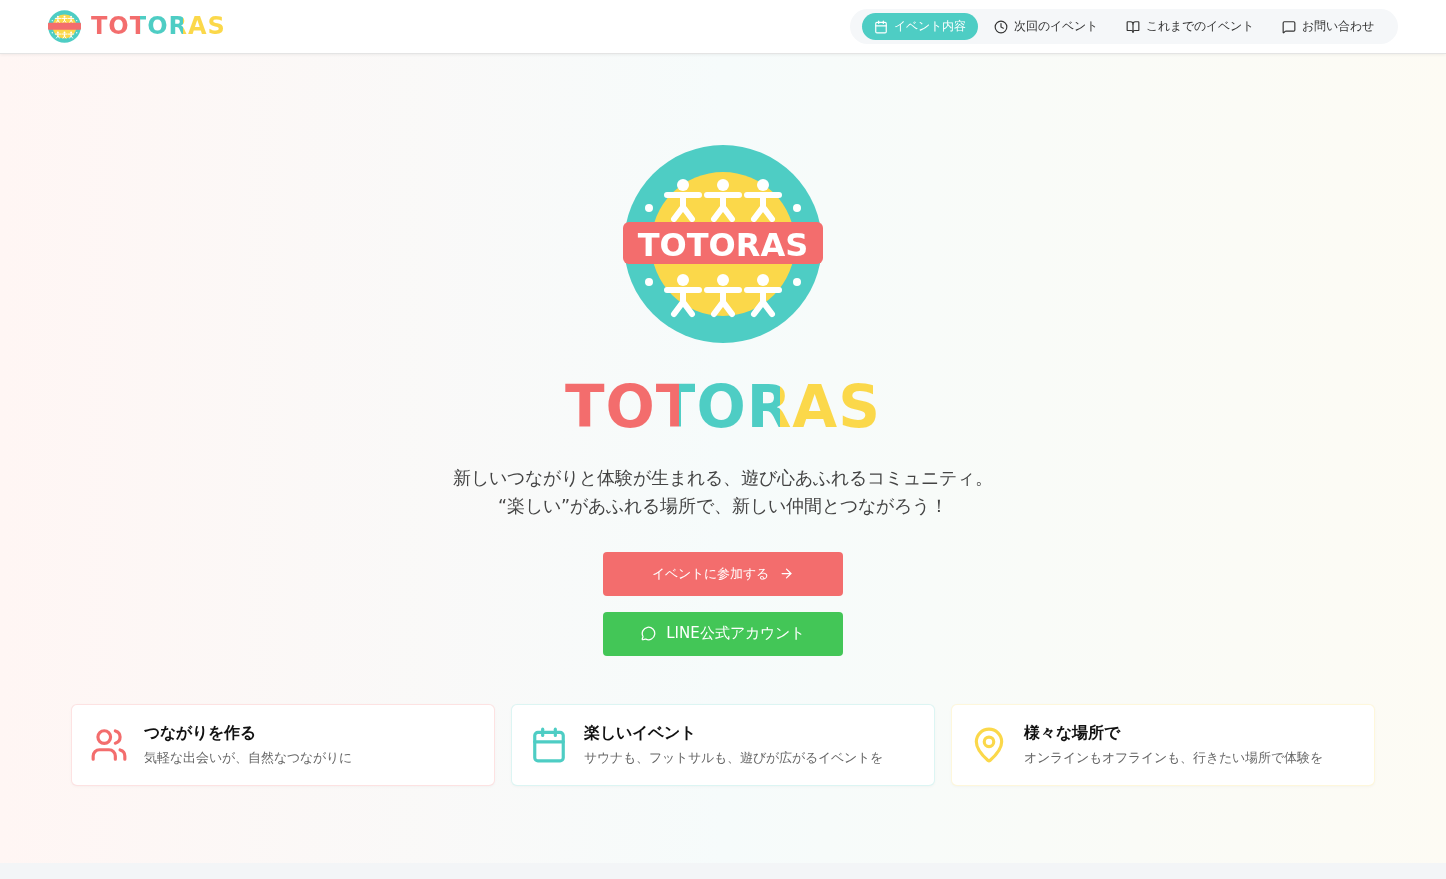 The width and height of the screenshot is (1446, 879). I want to click on nav-tab: これまでのイベント, so click(1190, 26).